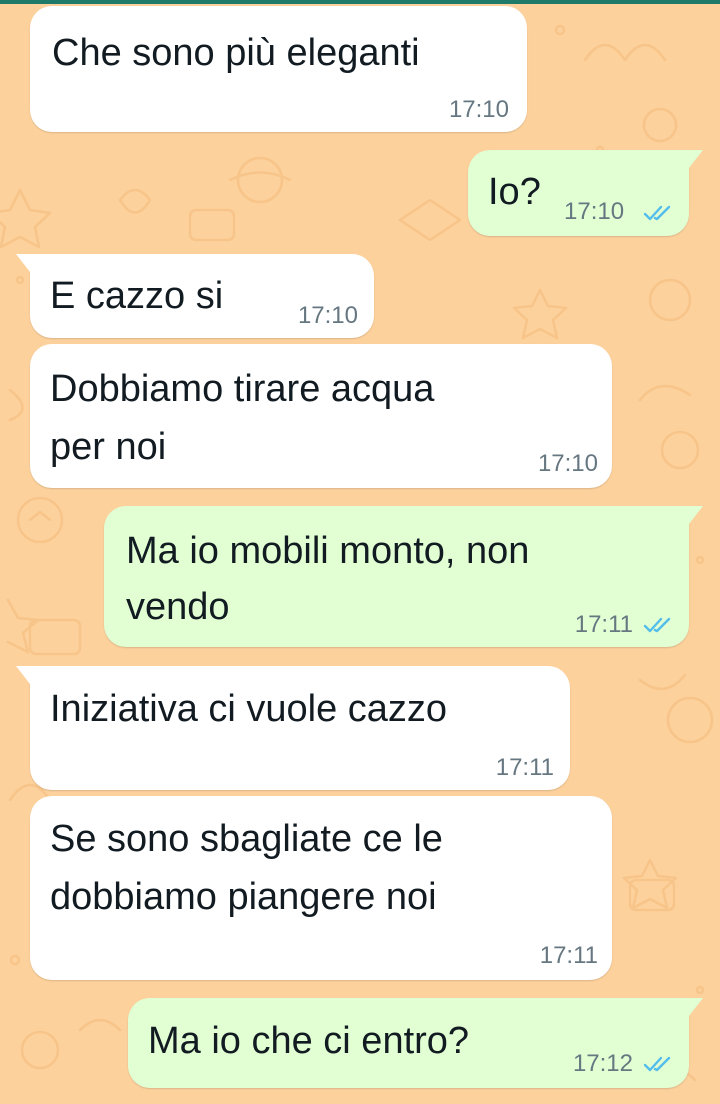 This screenshot has width=720, height=1104. I want to click on message-bubble-incoming: Che sono più eleganti 17:10, so click(278, 69).